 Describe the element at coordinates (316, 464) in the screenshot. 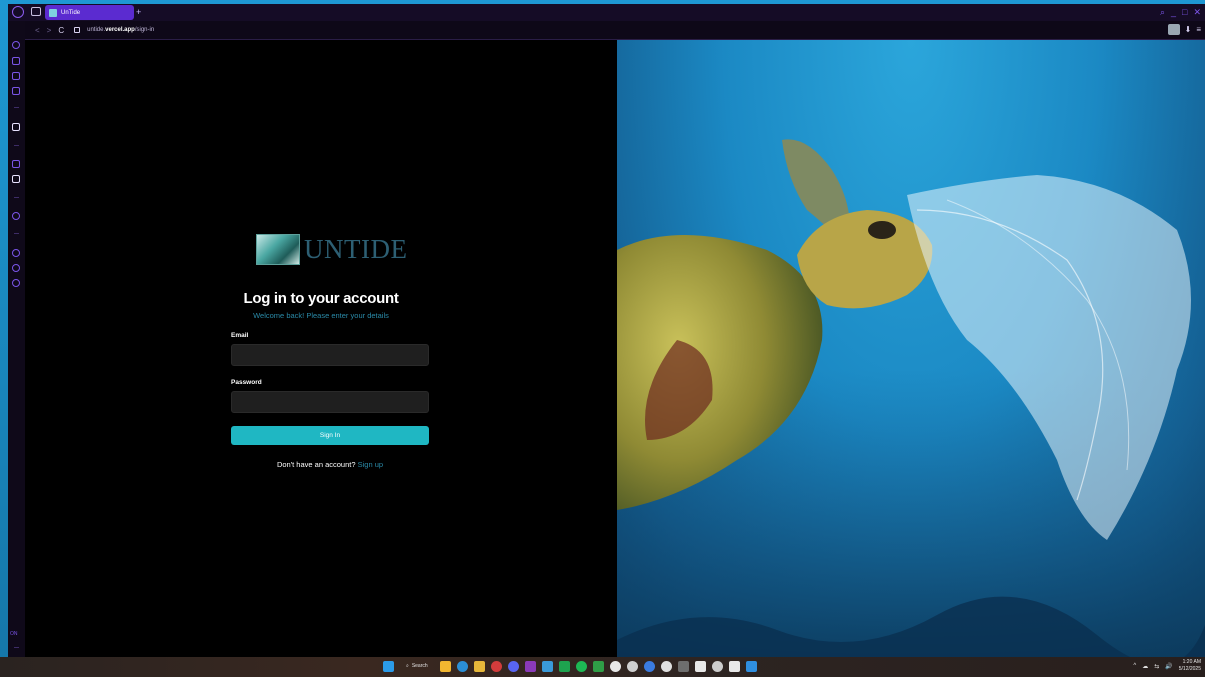

I see `signup-prompt-text: Don't have an account?` at that location.